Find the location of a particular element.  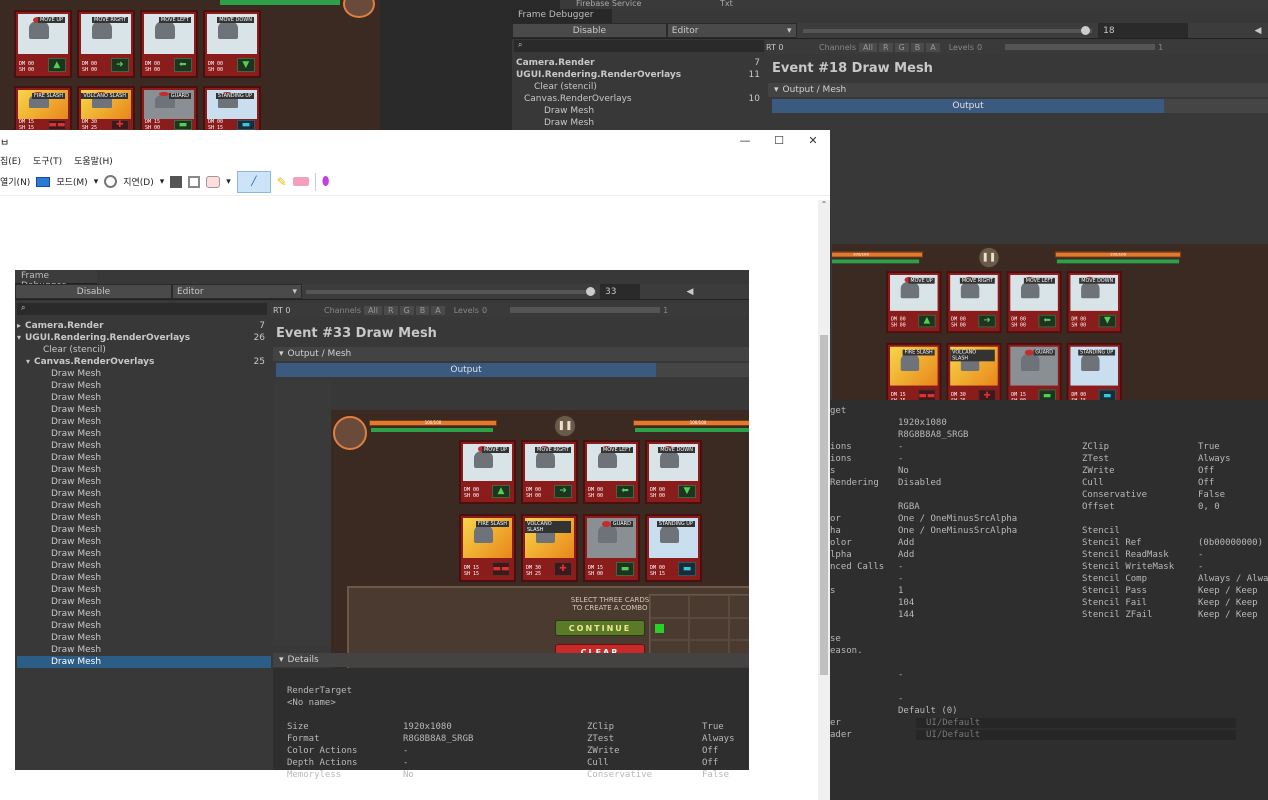

color-picker-icon: ⬮ is located at coordinates (326, 181).